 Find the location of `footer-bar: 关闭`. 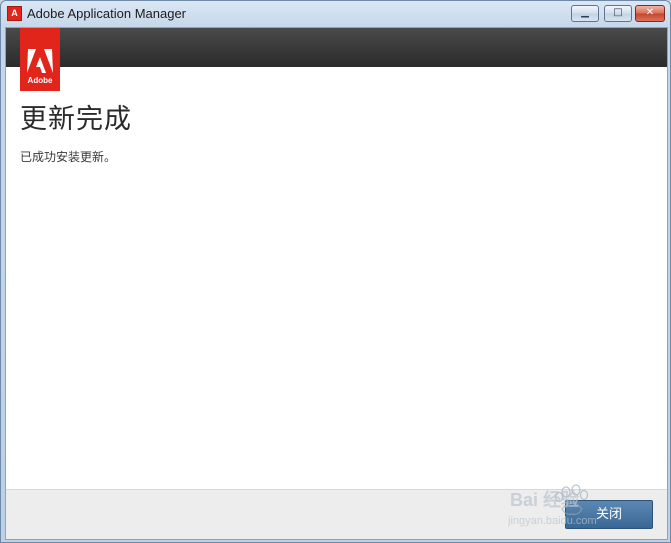

footer-bar: 关闭 is located at coordinates (336, 514).